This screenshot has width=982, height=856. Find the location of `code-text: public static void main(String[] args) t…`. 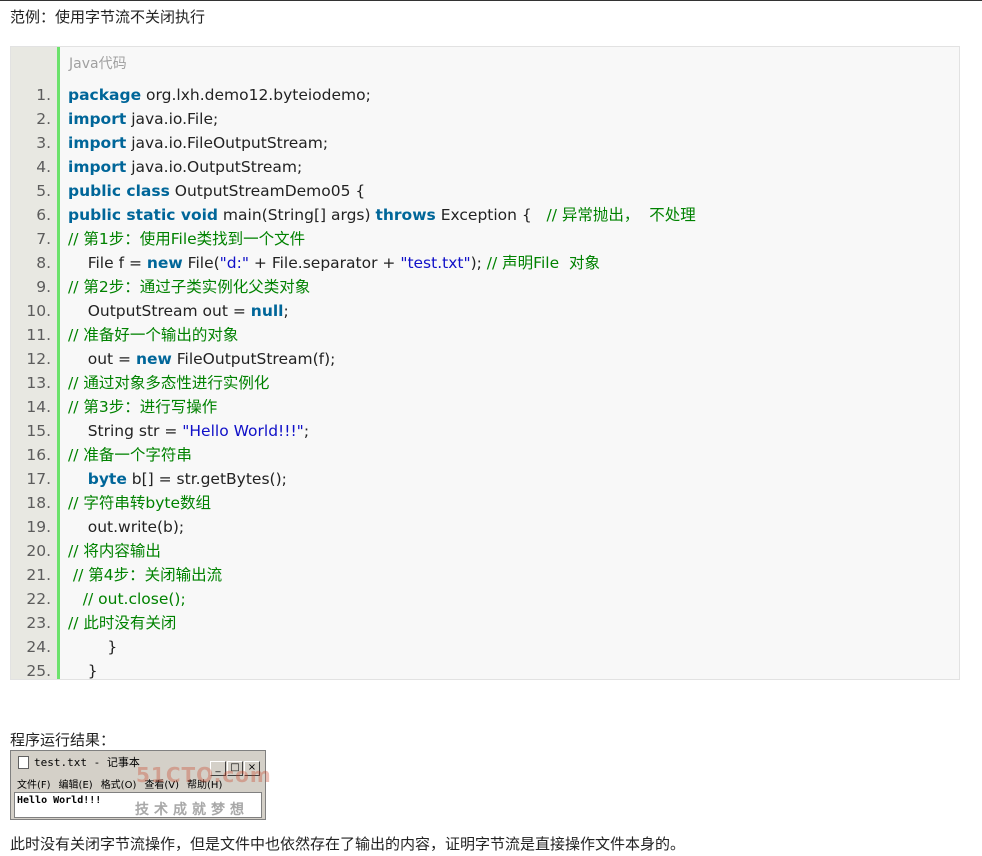

code-text: public static void main(String[] args) t… is located at coordinates (382, 215).